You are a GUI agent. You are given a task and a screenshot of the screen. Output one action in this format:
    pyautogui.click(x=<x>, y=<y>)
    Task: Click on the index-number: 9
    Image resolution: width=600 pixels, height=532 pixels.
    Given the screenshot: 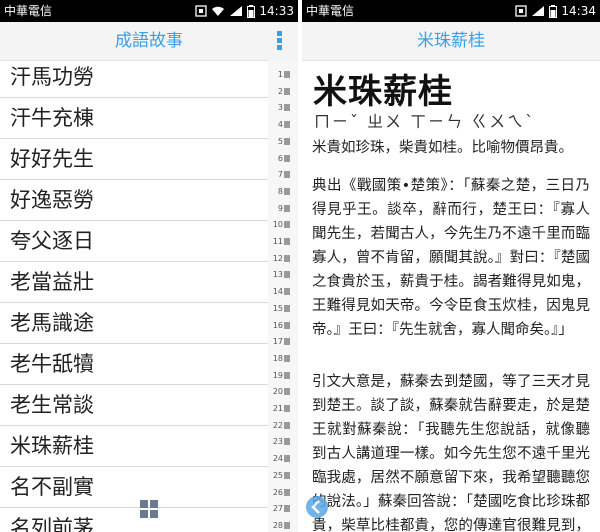 What is the action you would take?
    pyautogui.click(x=284, y=209)
    